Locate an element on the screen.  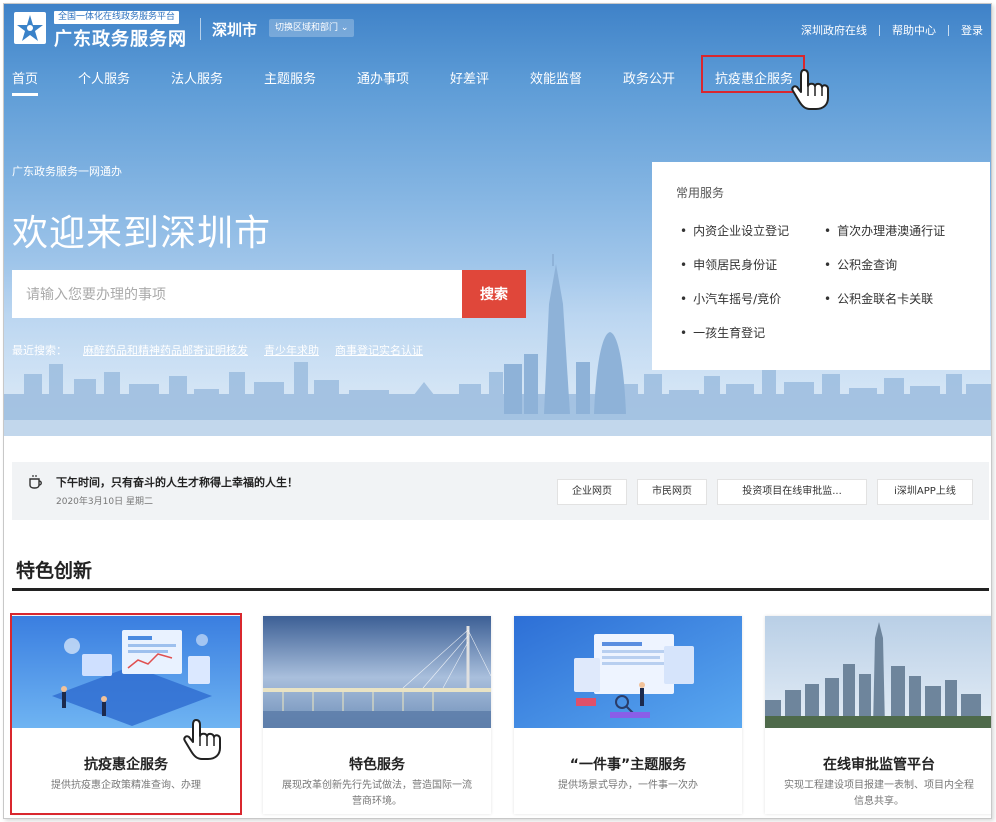
bridge-illustration is located at coordinates (377, 672).